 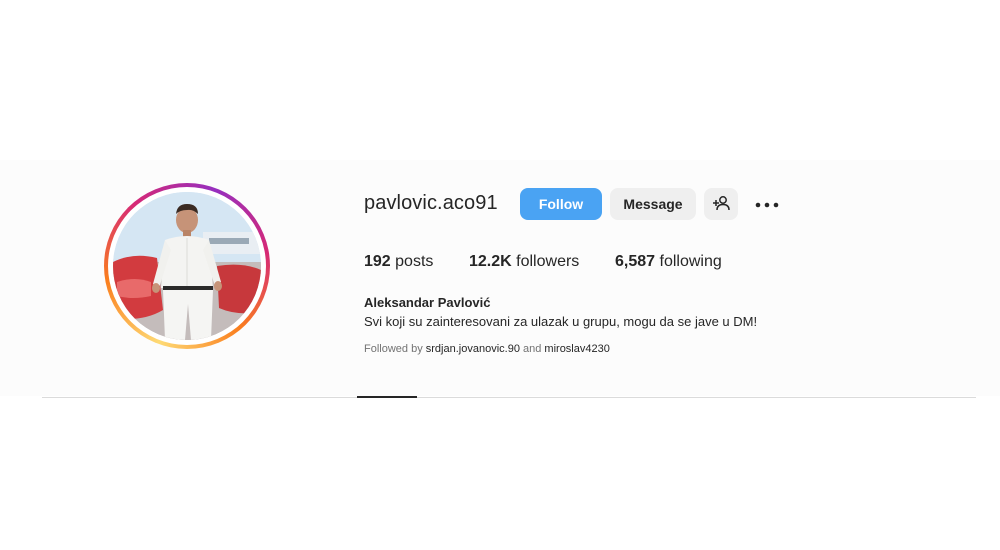 What do you see at coordinates (393, 349) in the screenshot?
I see `followed-by-prefix: Followed by` at bounding box center [393, 349].